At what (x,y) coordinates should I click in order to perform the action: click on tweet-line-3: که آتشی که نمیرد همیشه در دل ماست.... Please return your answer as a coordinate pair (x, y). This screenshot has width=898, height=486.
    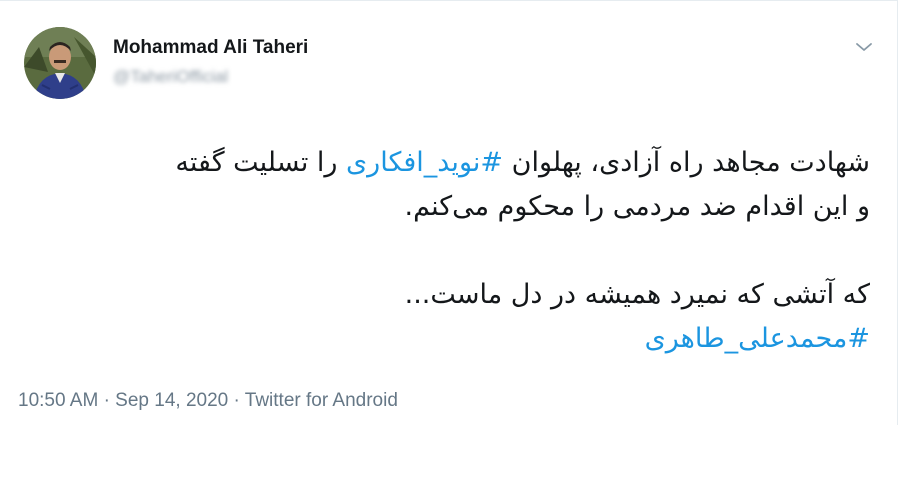
    Looking at the image, I should click on (637, 294).